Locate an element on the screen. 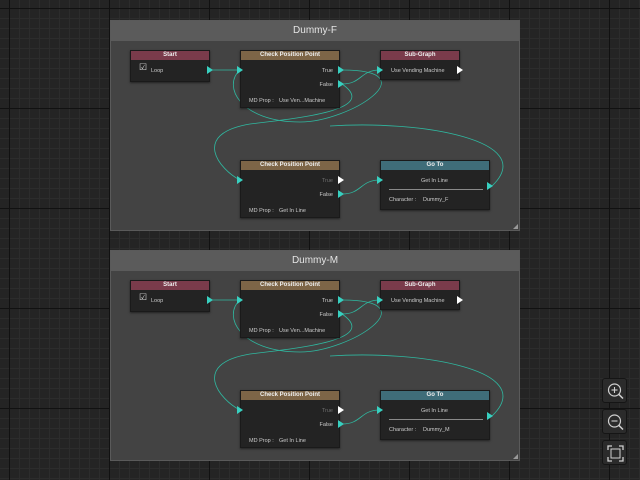 The image size is (640, 480). zoom-out-button is located at coordinates (614, 421).